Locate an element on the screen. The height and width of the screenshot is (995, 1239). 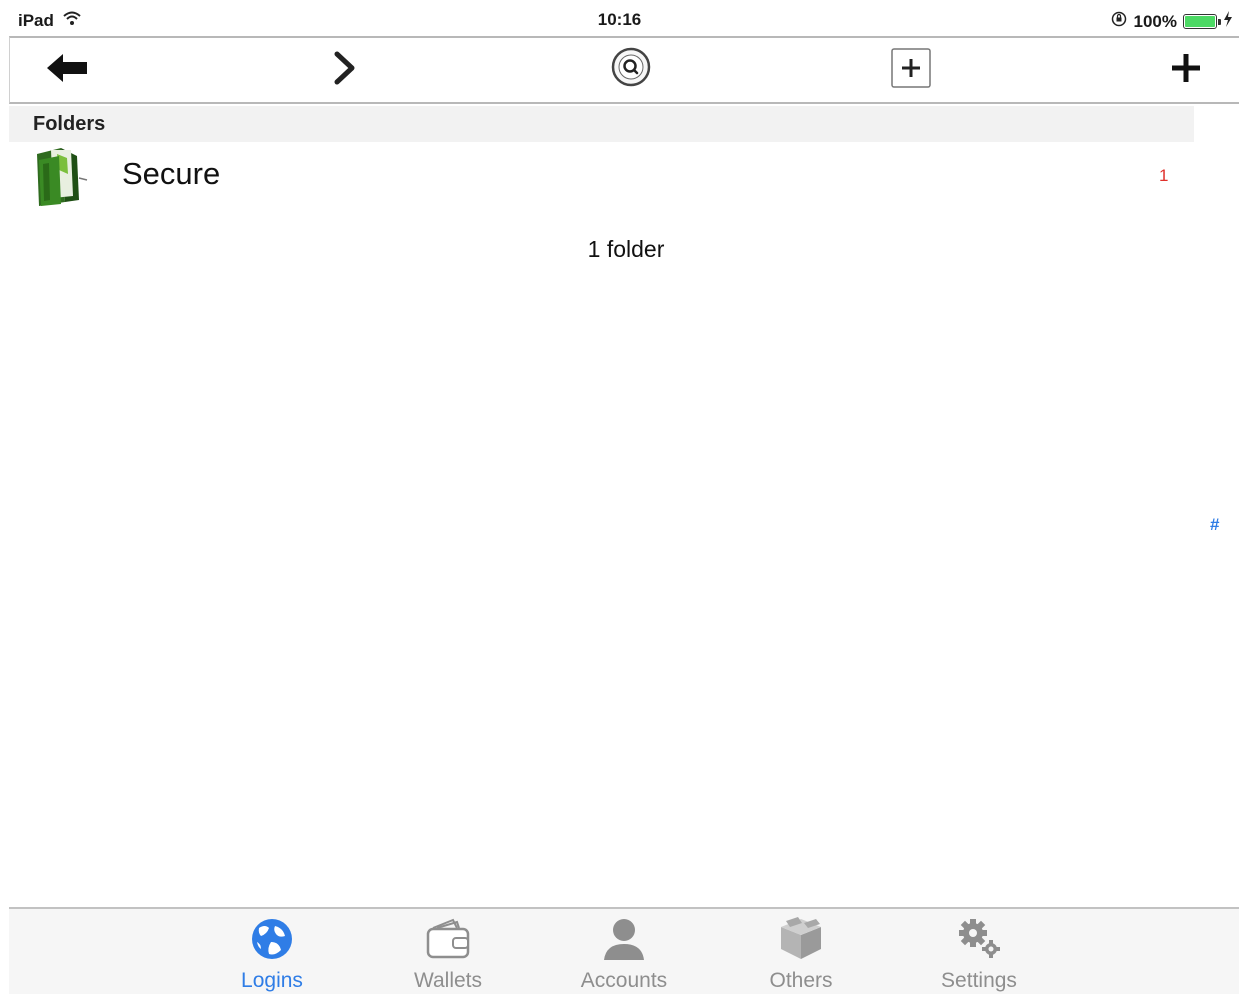
search-circle-icon is located at coordinates (631, 70).